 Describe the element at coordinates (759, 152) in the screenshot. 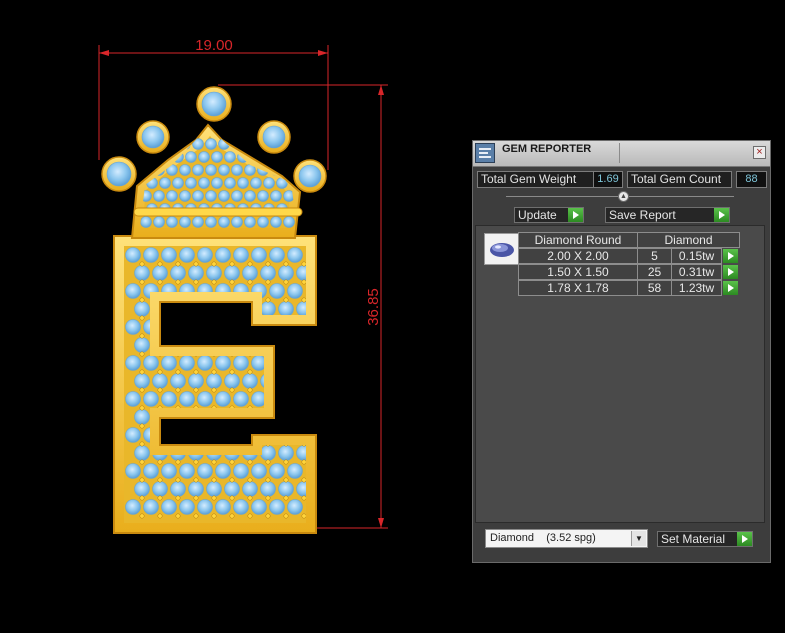

I see `close-button: ×` at that location.